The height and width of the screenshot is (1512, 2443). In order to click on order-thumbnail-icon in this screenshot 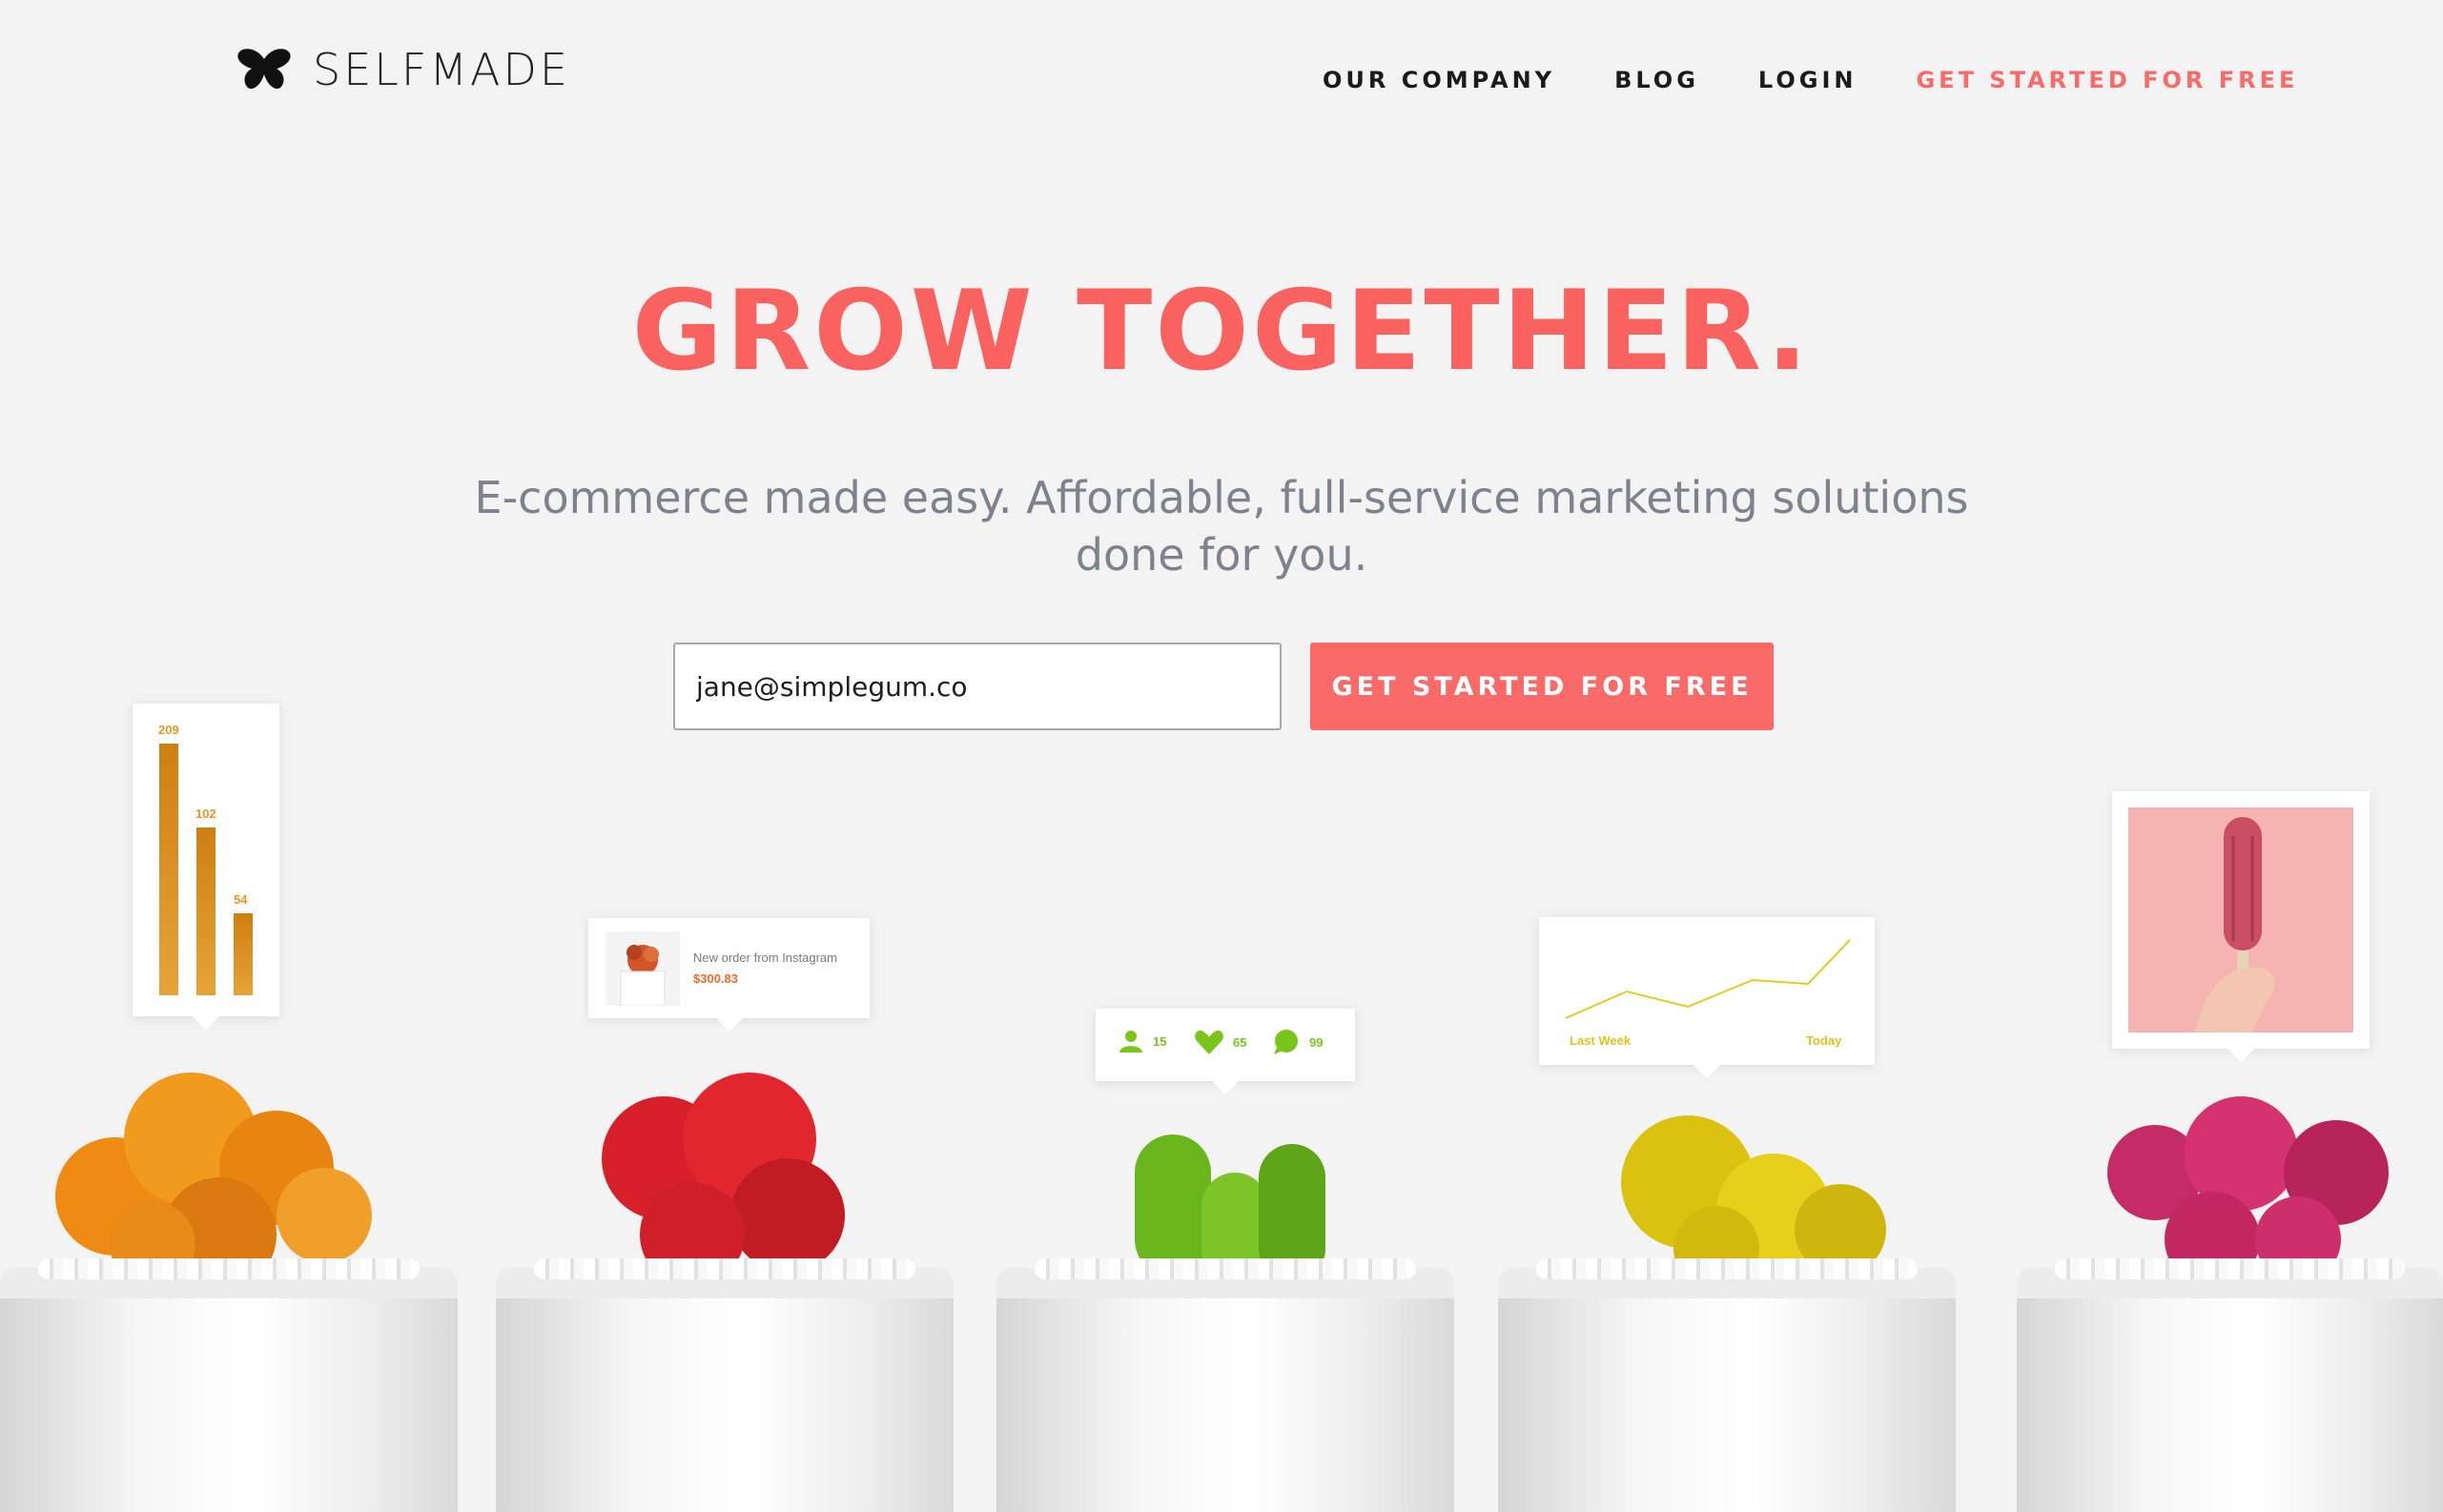, I will do `click(643, 968)`.